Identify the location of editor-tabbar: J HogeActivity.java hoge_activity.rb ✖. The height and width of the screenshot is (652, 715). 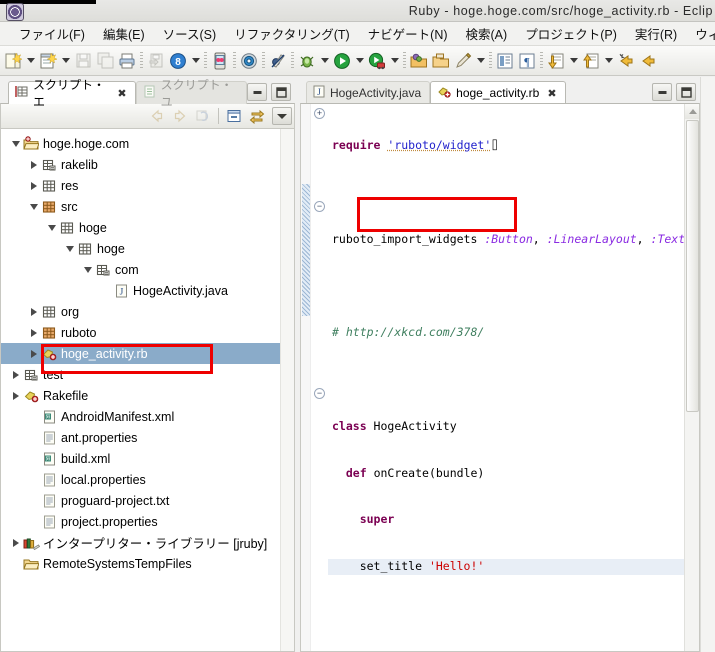
(500, 90).